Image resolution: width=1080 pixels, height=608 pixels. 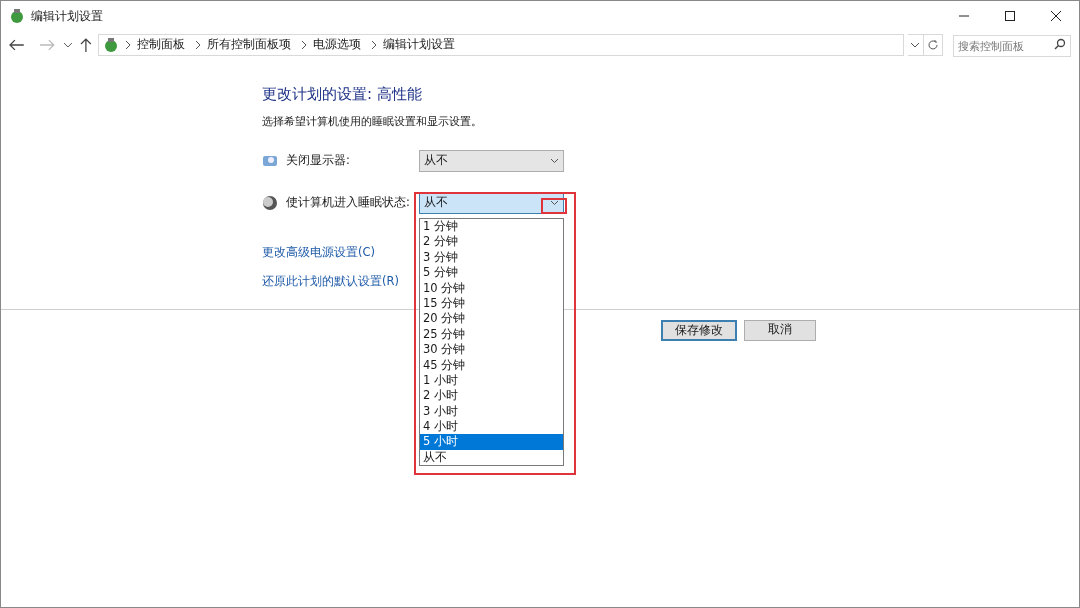 What do you see at coordinates (1056, 16) in the screenshot?
I see `close-icon` at bounding box center [1056, 16].